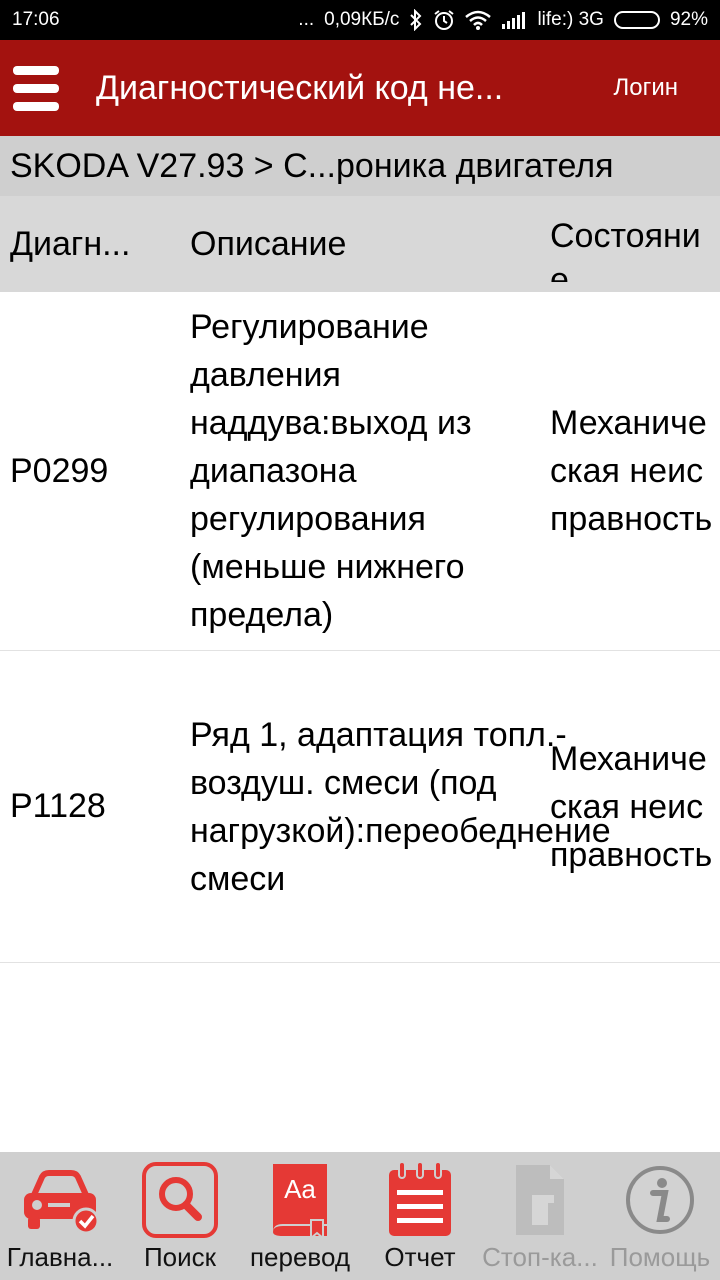 Image resolution: width=720 pixels, height=1280 pixels. What do you see at coordinates (268, 244) in the screenshot?
I see `column-header-description: Описание` at bounding box center [268, 244].